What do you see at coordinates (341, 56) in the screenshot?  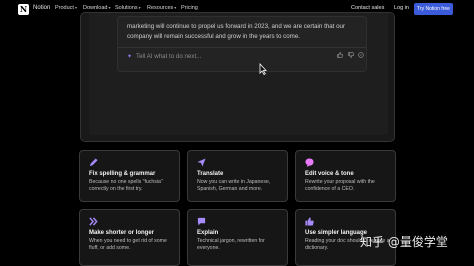 I see `thumbs-up-icon` at bounding box center [341, 56].